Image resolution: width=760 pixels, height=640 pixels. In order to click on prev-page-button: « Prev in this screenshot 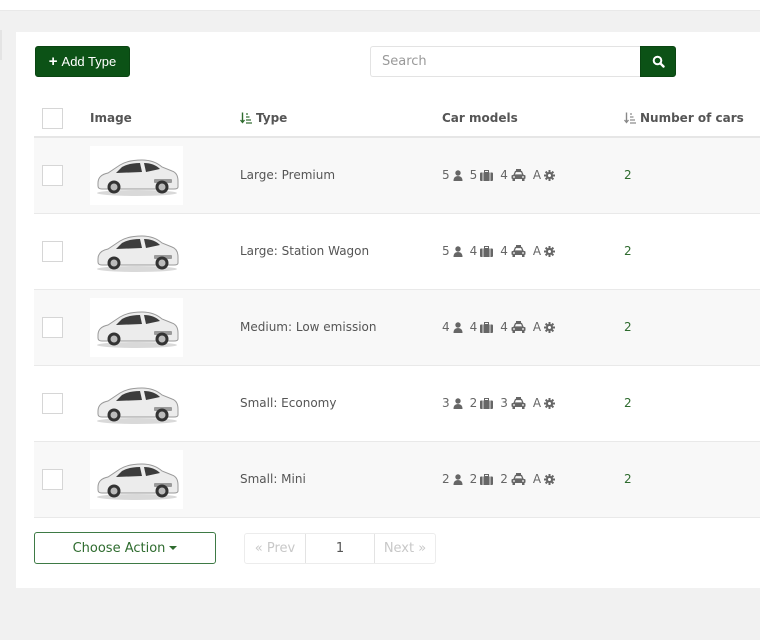, I will do `click(275, 548)`.